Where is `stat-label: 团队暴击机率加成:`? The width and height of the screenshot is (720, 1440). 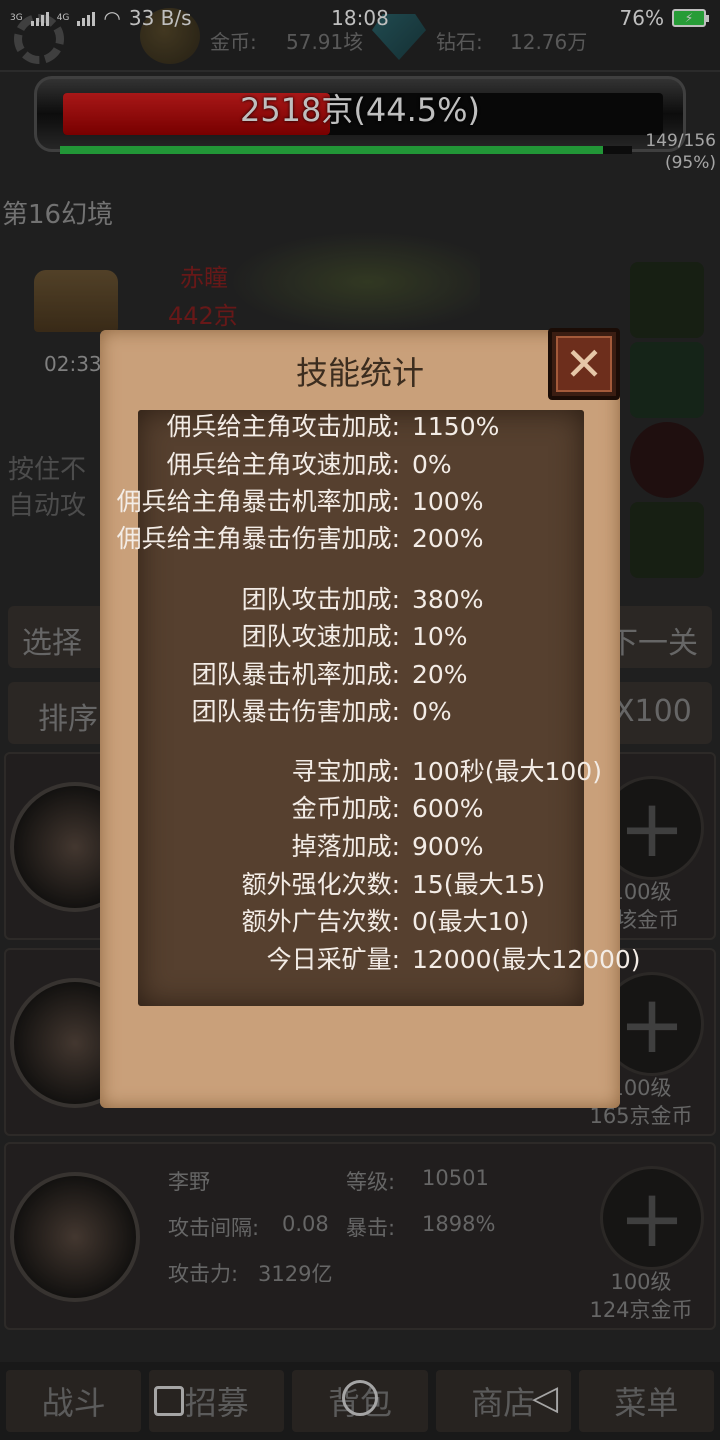 stat-label: 团队暴击机率加成: is located at coordinates (295, 674).